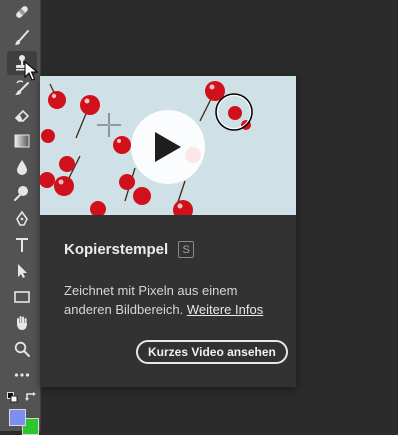 Image resolution: width=398 pixels, height=435 pixels. I want to click on history-brush-tool, so click(22, 89).